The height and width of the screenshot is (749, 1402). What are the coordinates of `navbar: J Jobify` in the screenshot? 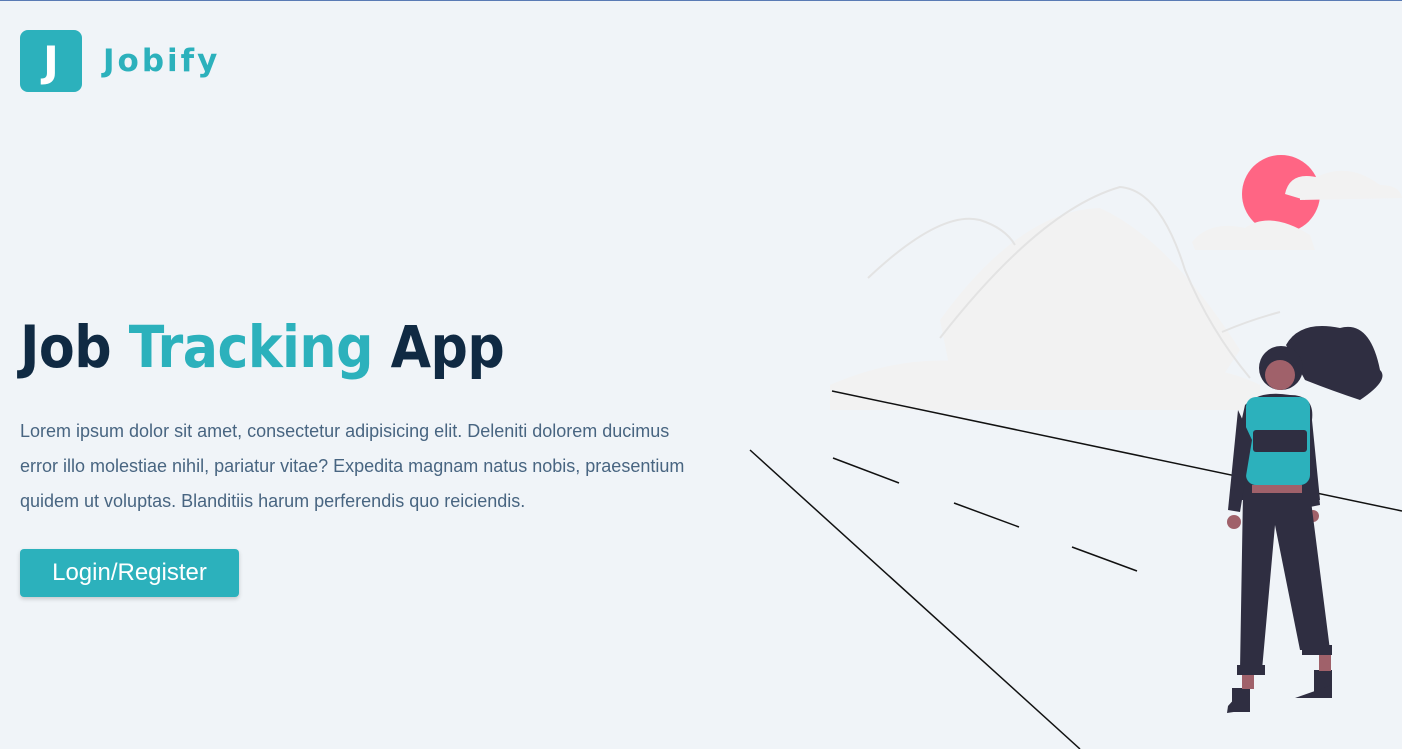 It's located at (120, 61).